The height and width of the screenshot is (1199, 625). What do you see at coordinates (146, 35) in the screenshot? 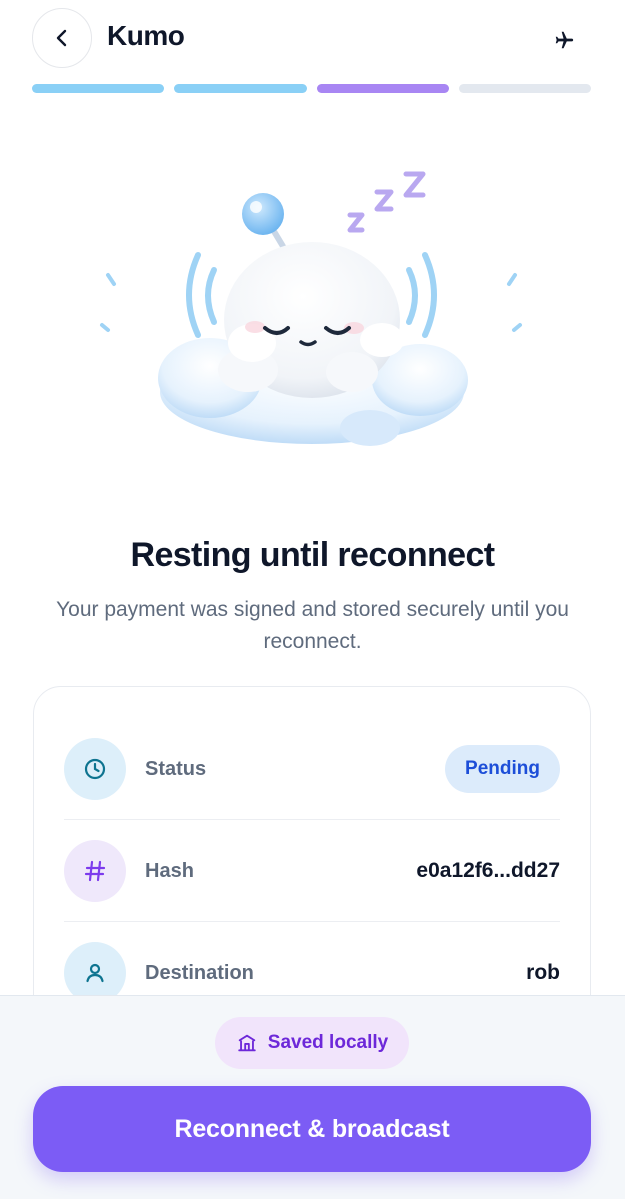
I see `app-title: Kumo` at bounding box center [146, 35].